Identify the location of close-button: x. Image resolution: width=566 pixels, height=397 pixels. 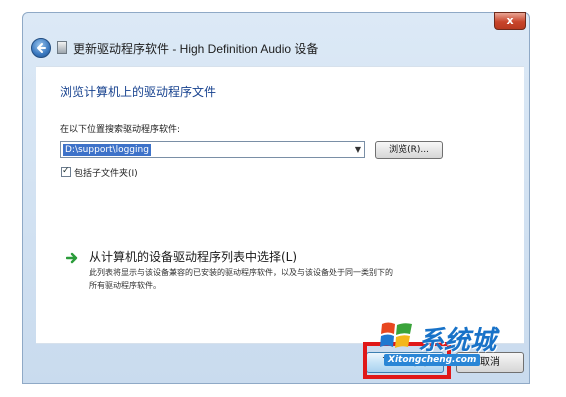
(510, 21).